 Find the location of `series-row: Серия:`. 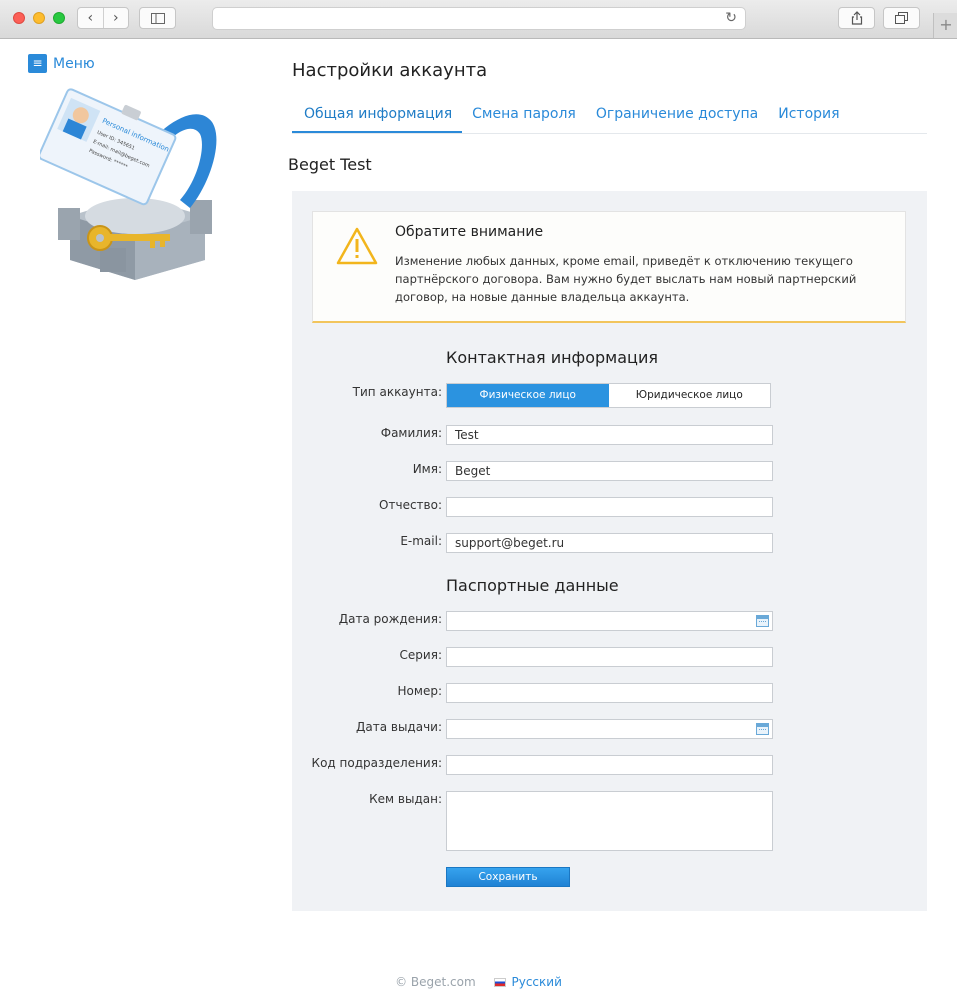

series-row: Серия: is located at coordinates (609, 657).